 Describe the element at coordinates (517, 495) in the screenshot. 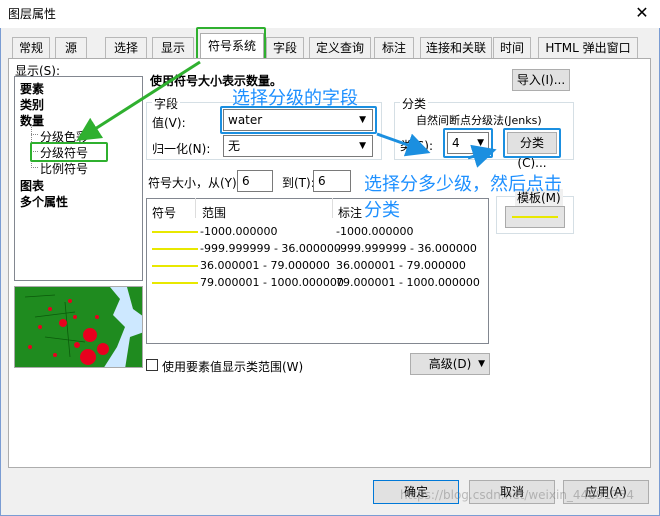

I see `watermark: https://blog.csdn.net/weixin_44091354` at that location.